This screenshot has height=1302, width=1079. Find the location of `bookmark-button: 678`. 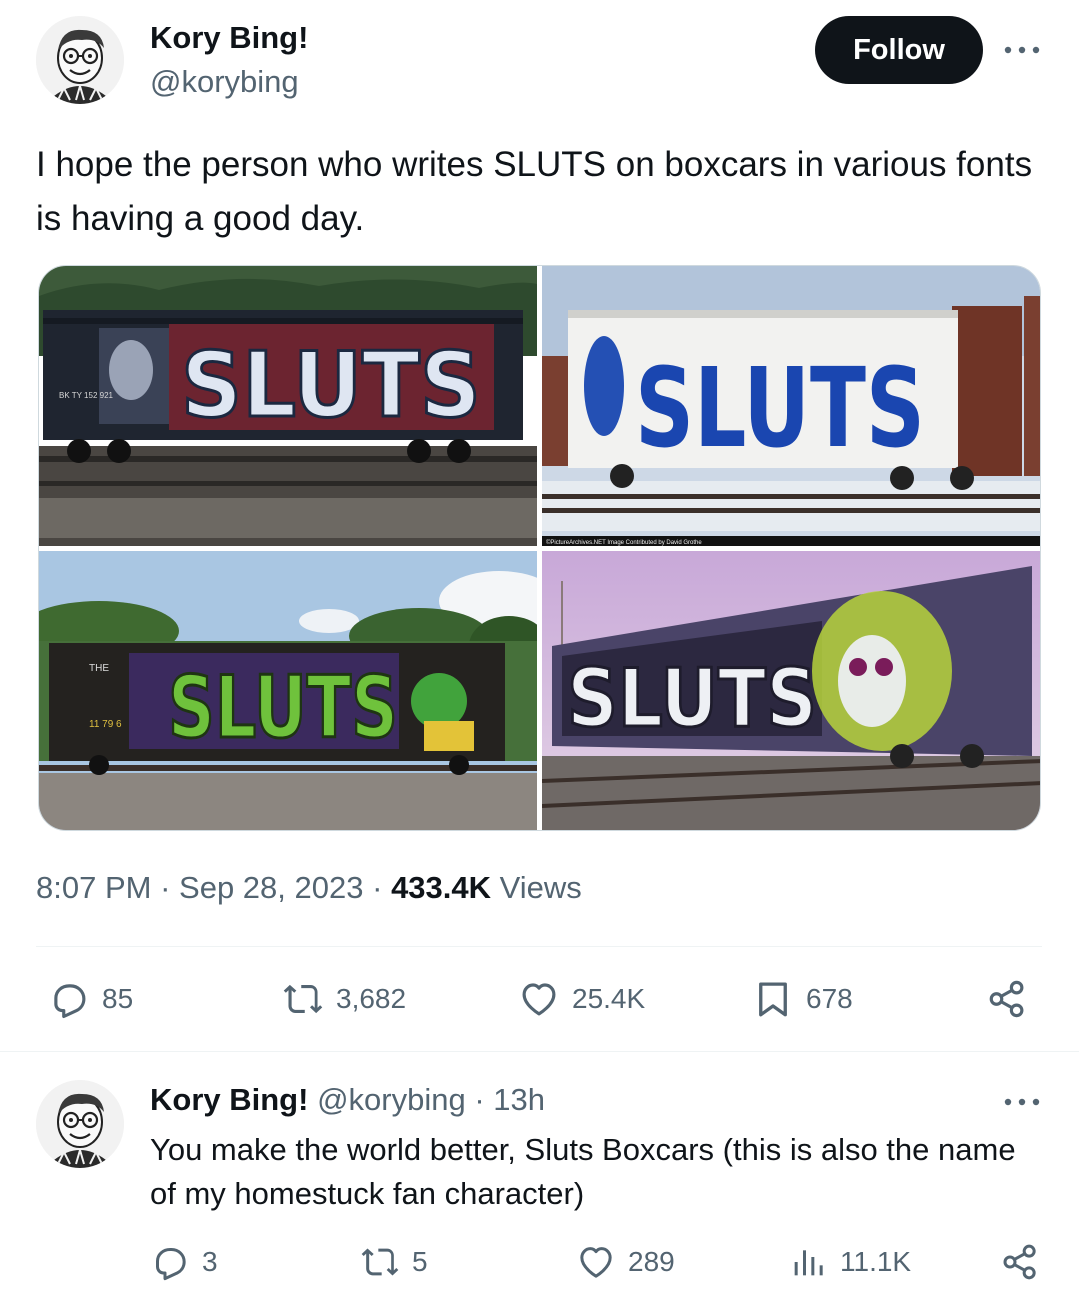

bookmark-button: 678 is located at coordinates (802, 999).